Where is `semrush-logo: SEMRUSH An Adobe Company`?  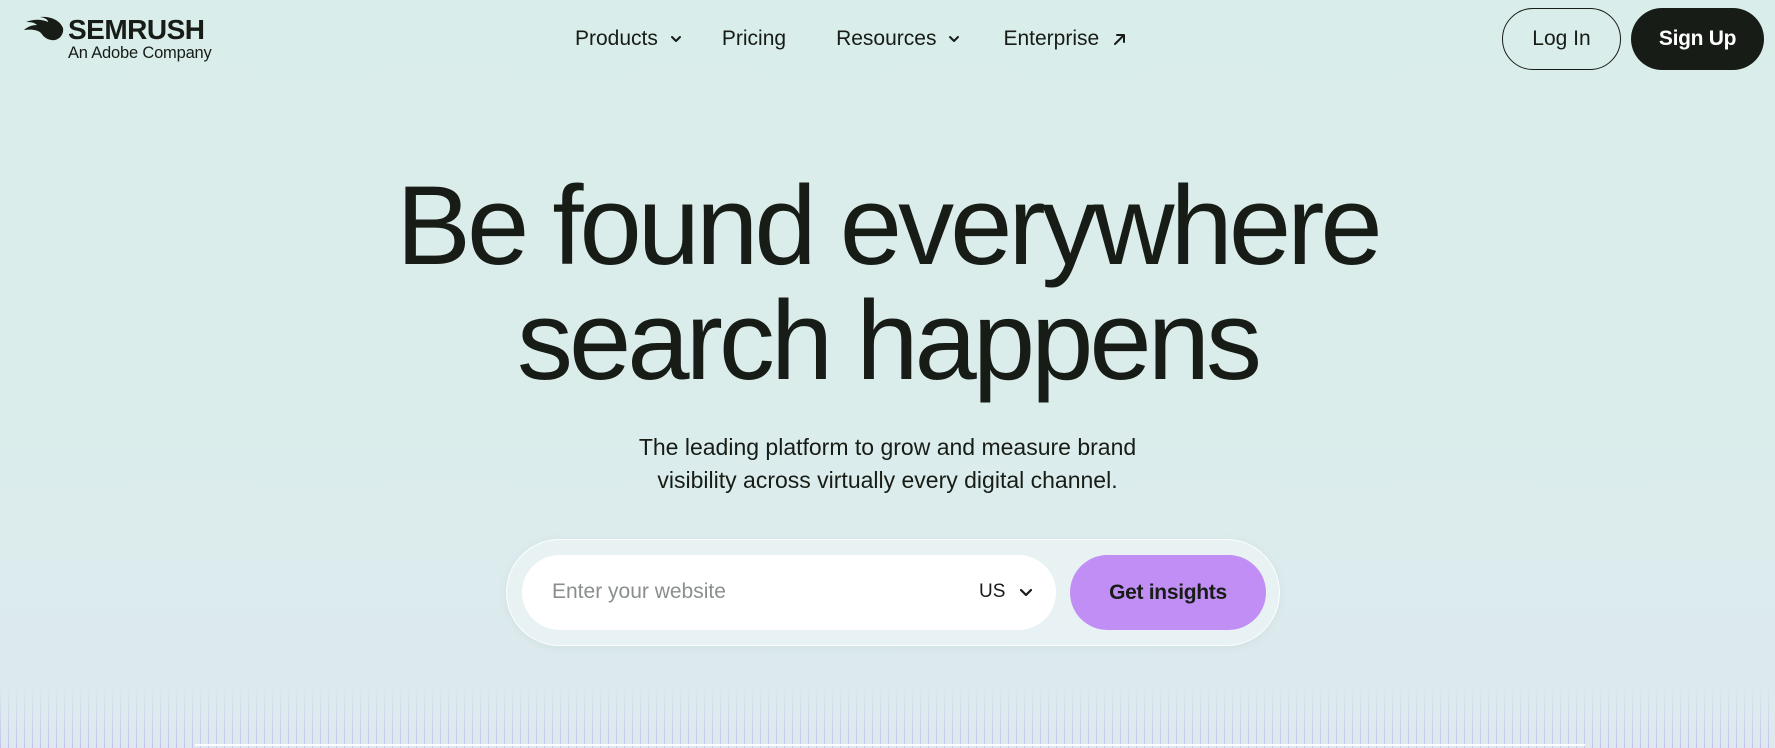
semrush-logo: SEMRUSH An Adobe Company is located at coordinates (122, 38).